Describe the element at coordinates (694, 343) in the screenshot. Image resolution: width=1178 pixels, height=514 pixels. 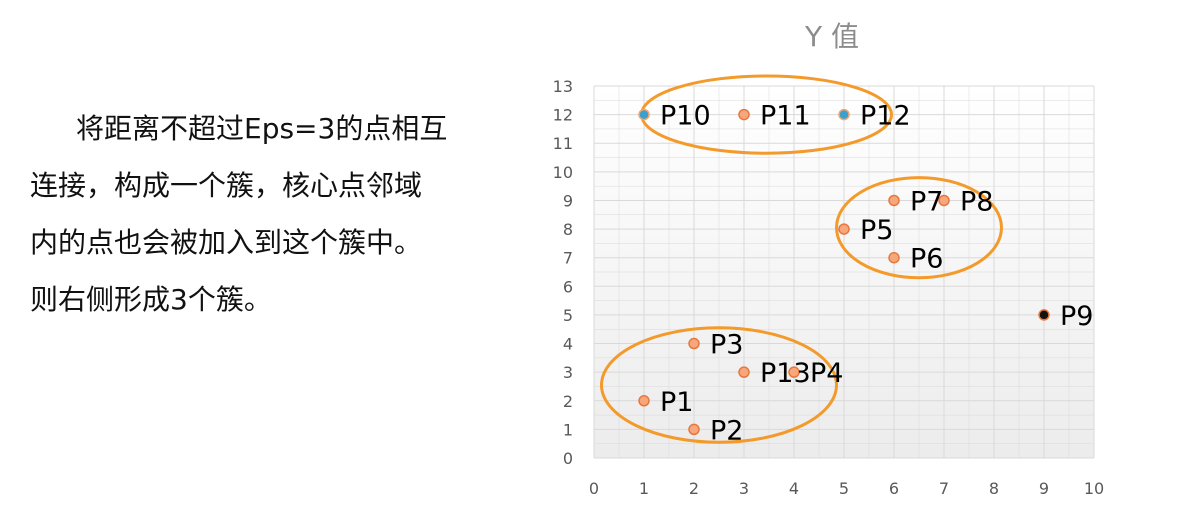
I see `data-point-p3` at that location.